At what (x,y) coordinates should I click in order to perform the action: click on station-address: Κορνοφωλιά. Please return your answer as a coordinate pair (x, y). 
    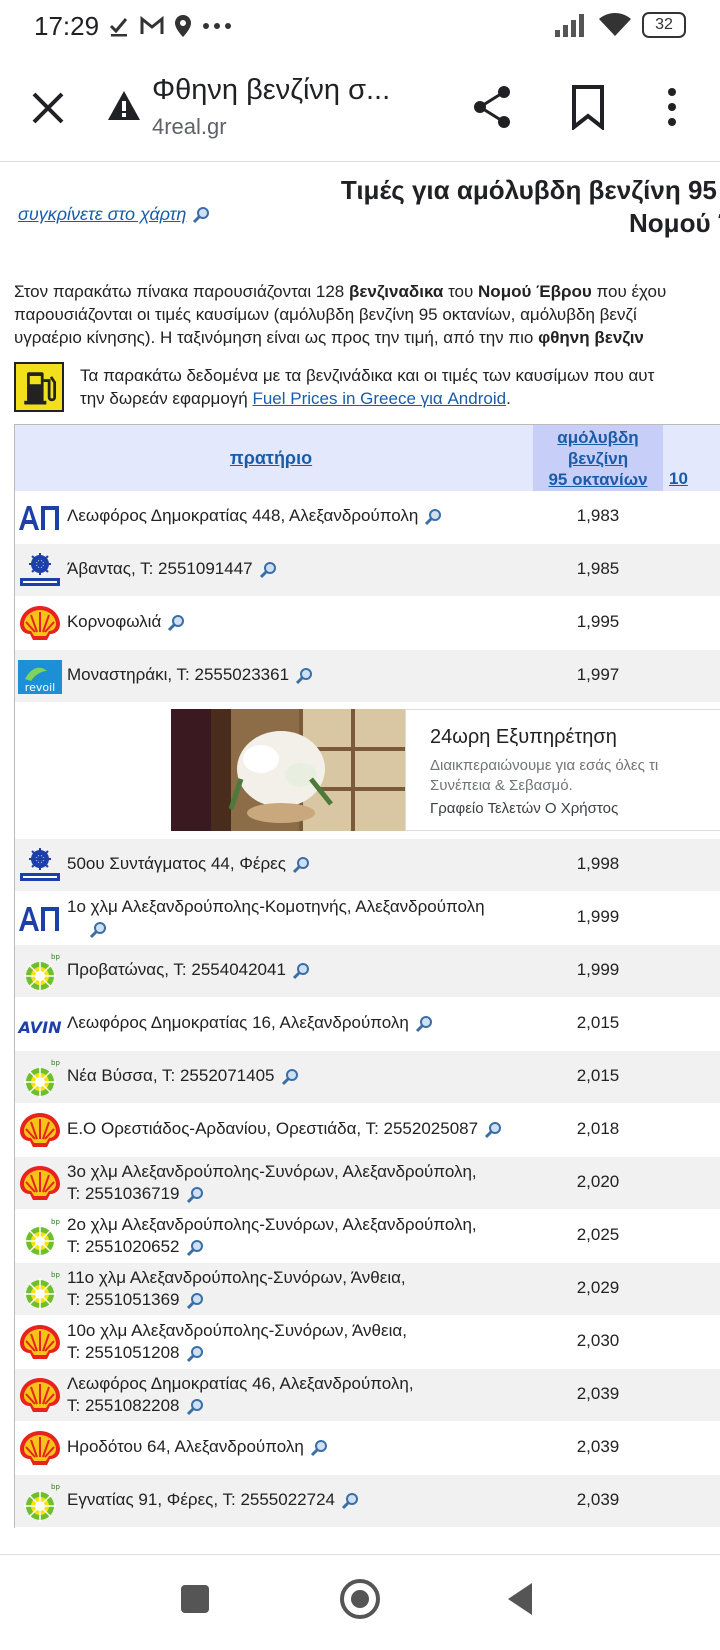
    Looking at the image, I should click on (126, 622).